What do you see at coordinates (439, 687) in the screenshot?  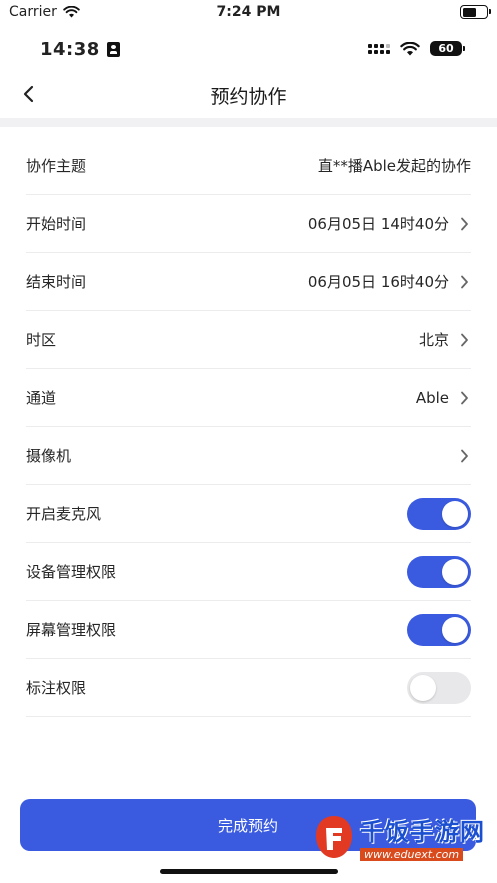 I see `annotation-permission-toggle` at bounding box center [439, 687].